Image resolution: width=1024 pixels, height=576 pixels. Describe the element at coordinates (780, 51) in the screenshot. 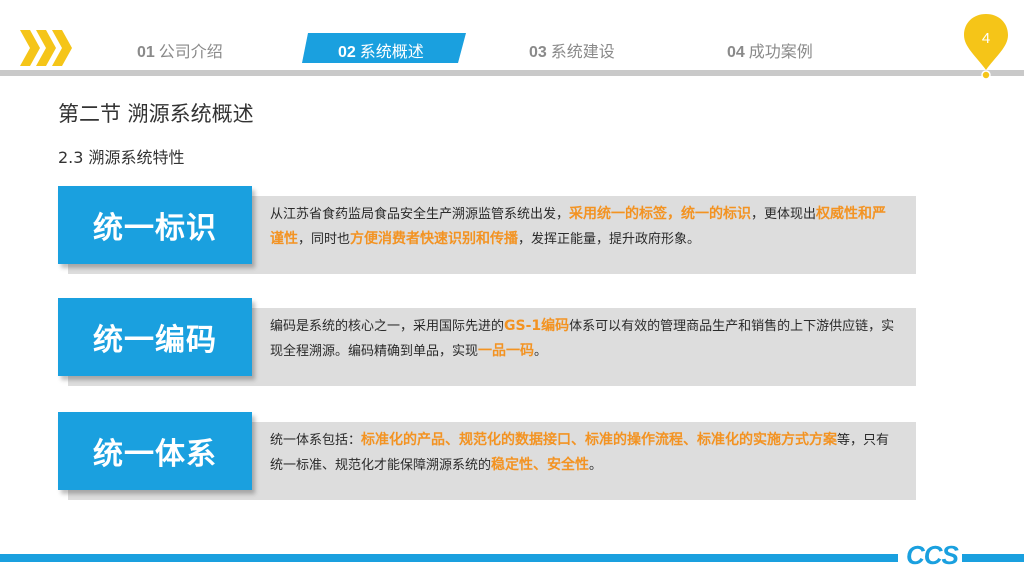

I see `nav-item-label: 成功案例` at that location.